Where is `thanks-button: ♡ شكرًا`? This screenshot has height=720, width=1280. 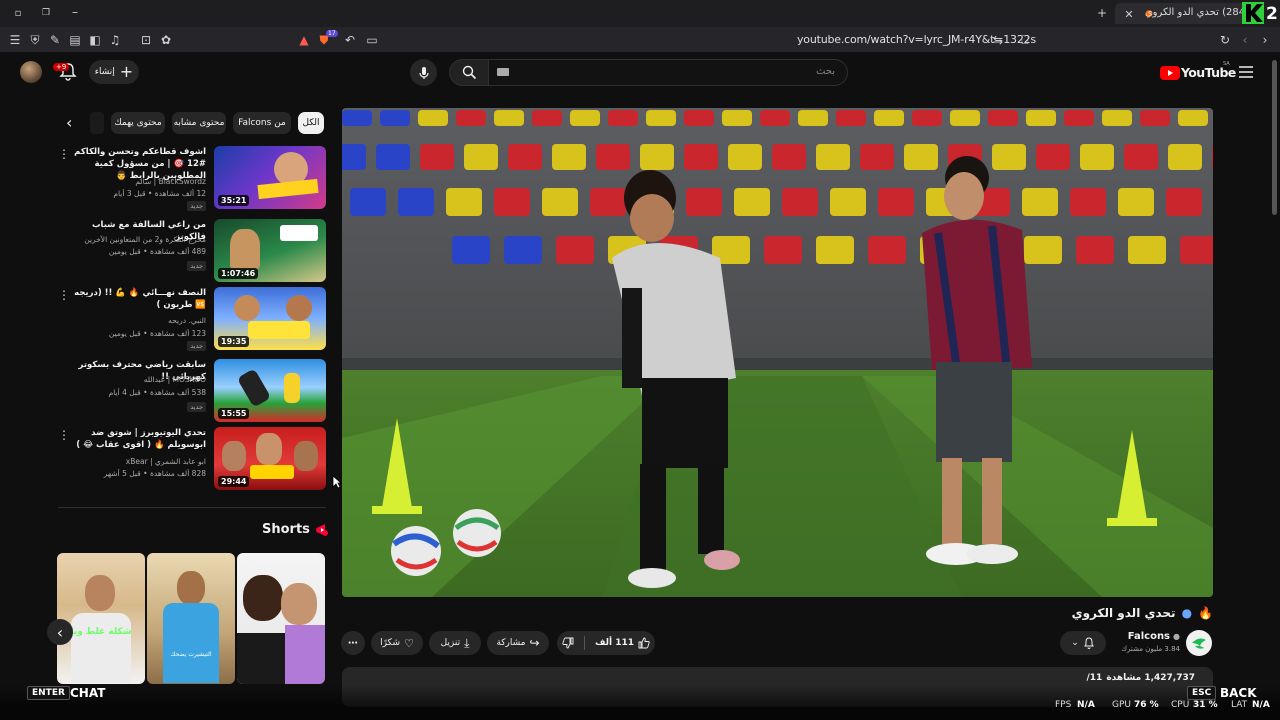
thanks-button: ♡ شكرًا is located at coordinates (397, 643).